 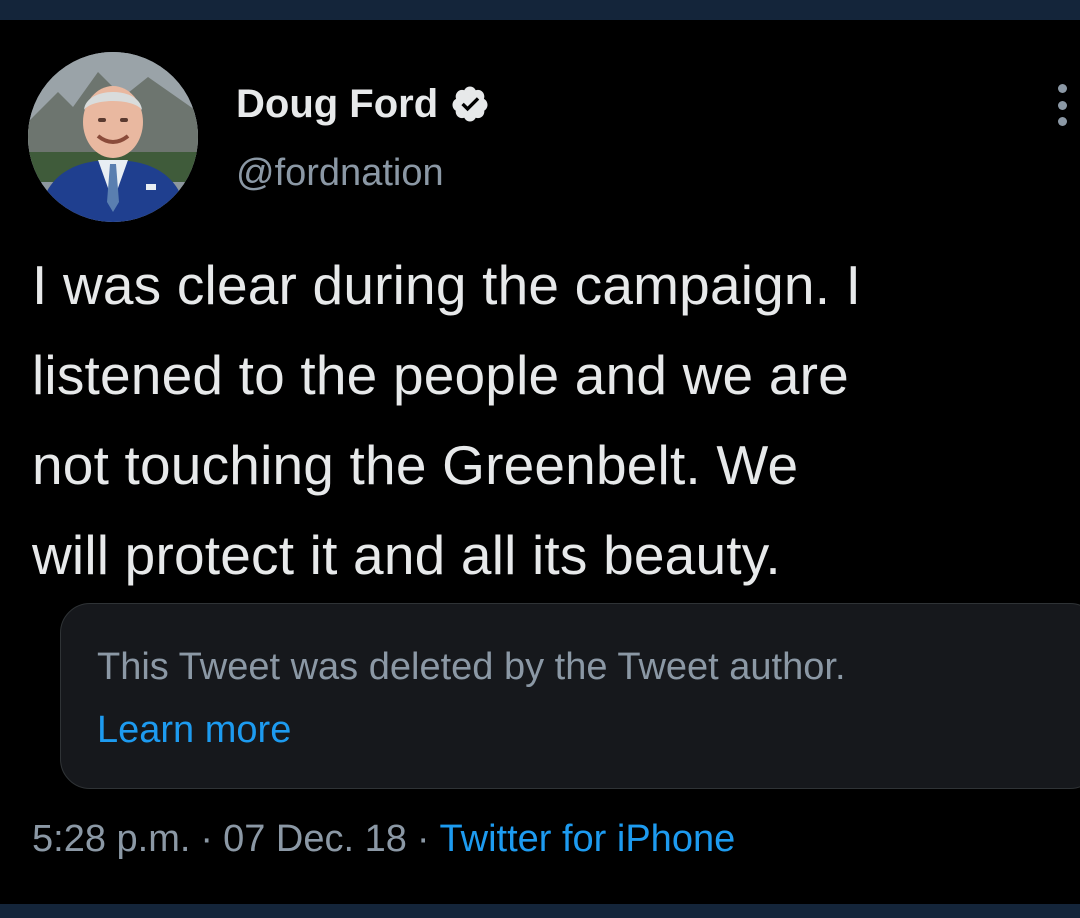 I want to click on avatar, so click(x=113, y=137).